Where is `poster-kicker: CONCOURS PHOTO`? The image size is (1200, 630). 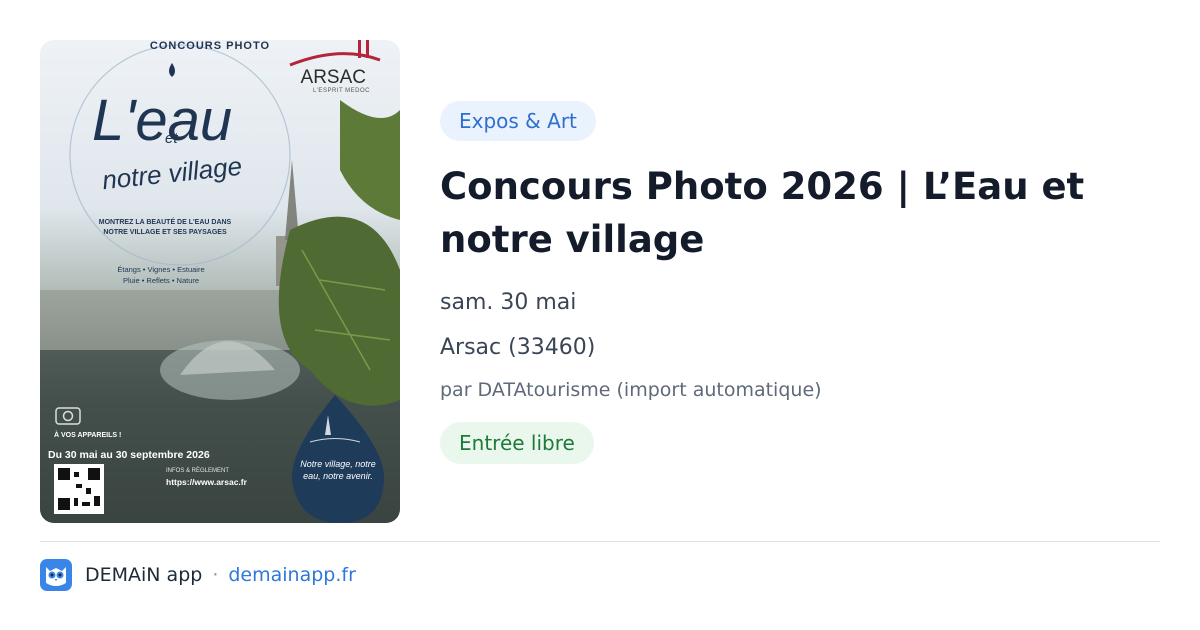
poster-kicker: CONCOURS PHOTO is located at coordinates (210, 46).